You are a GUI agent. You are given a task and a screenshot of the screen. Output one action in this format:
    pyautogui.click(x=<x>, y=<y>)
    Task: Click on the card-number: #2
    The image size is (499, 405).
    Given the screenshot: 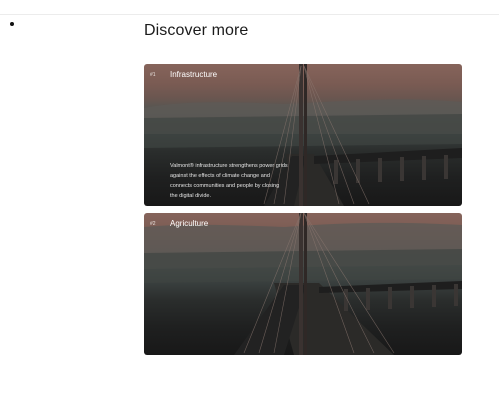 What is the action you would take?
    pyautogui.click(x=153, y=224)
    